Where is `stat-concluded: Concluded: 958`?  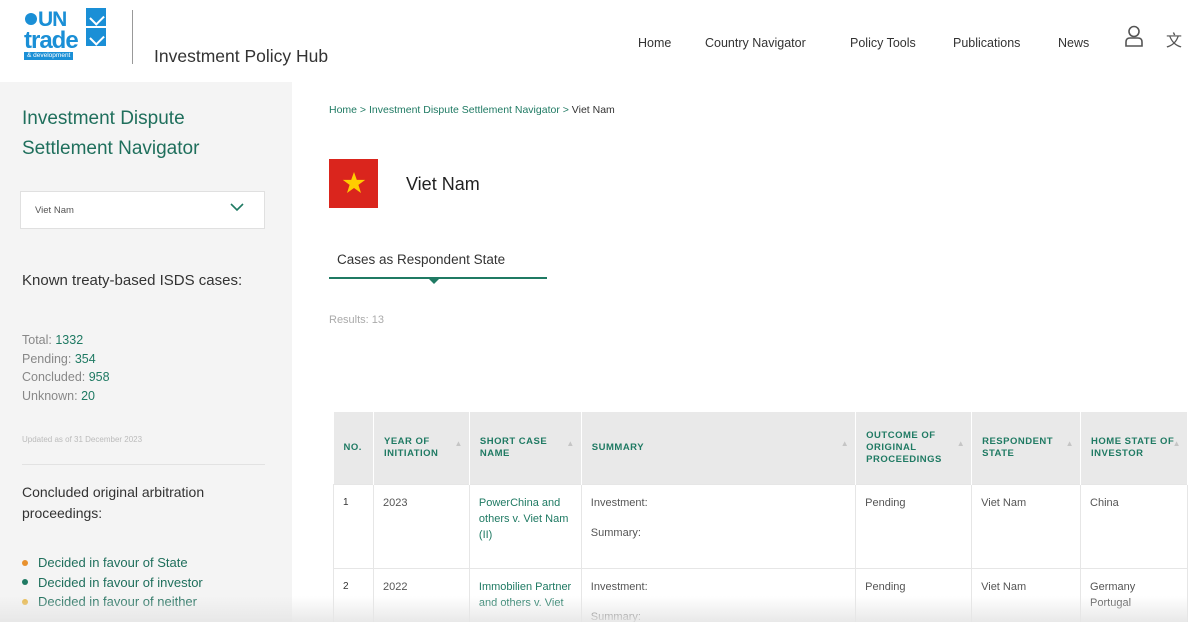 stat-concluded: Concluded: 958 is located at coordinates (66, 377).